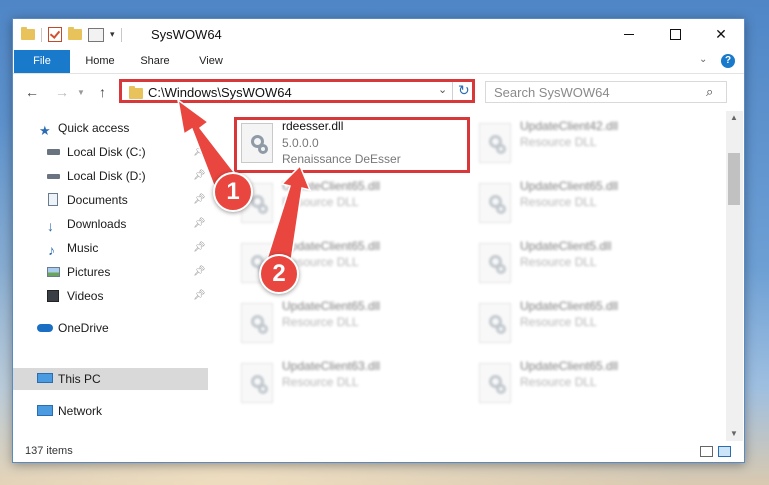  What do you see at coordinates (279, 274) in the screenshot?
I see `annotation-callout-2: 2` at bounding box center [279, 274].